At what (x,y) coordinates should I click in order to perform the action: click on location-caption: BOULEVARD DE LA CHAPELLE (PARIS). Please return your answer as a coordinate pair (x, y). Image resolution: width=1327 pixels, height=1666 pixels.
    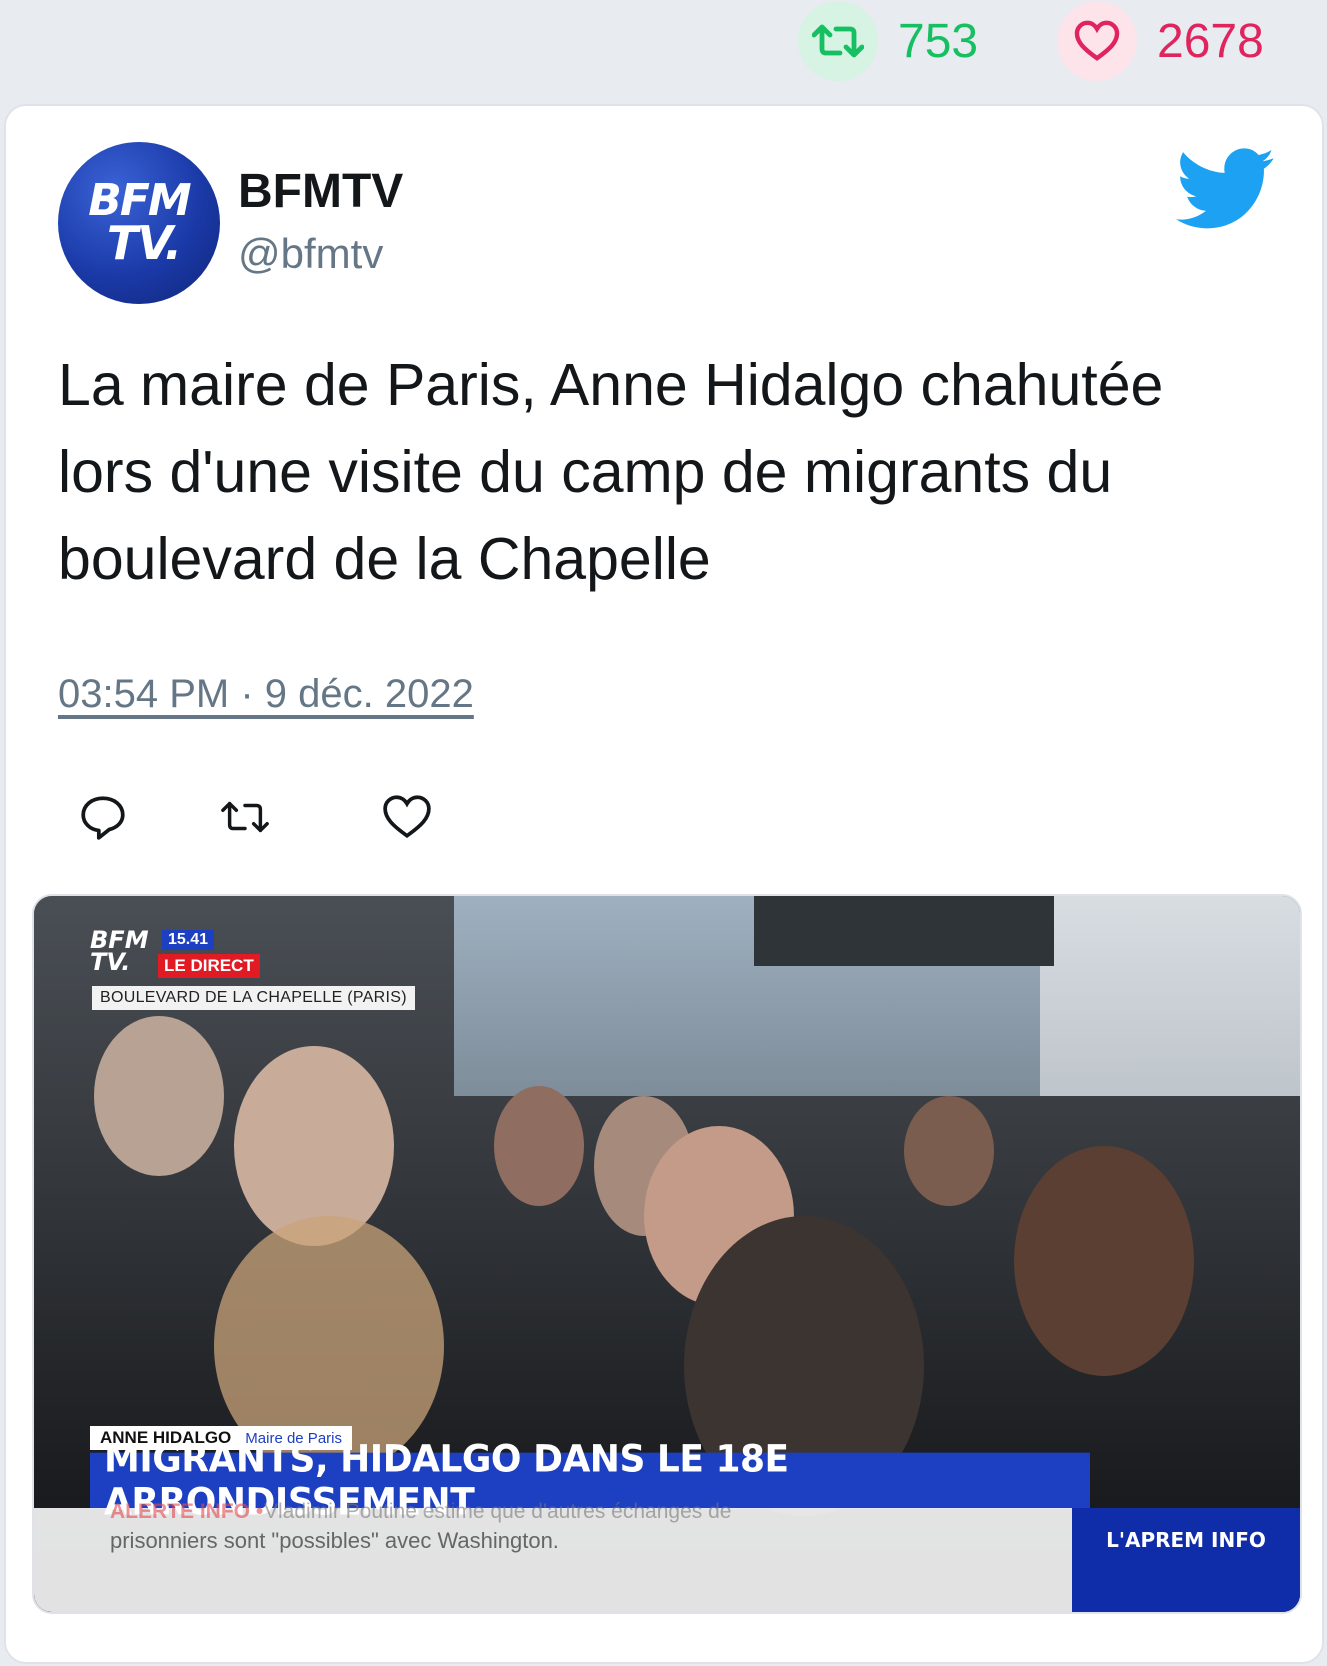
    Looking at the image, I should click on (253, 998).